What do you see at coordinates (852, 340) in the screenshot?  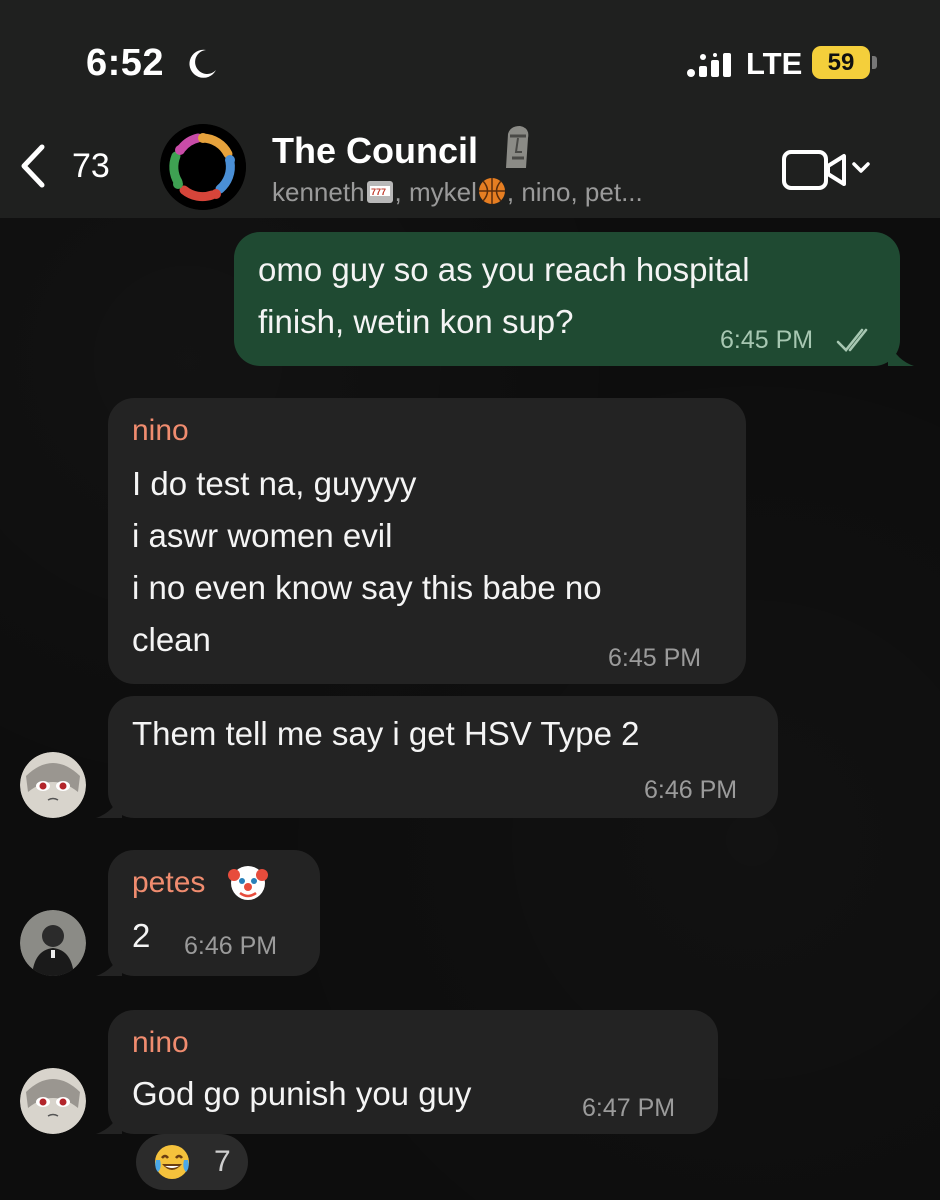 I see `read-checkmarks-icon` at bounding box center [852, 340].